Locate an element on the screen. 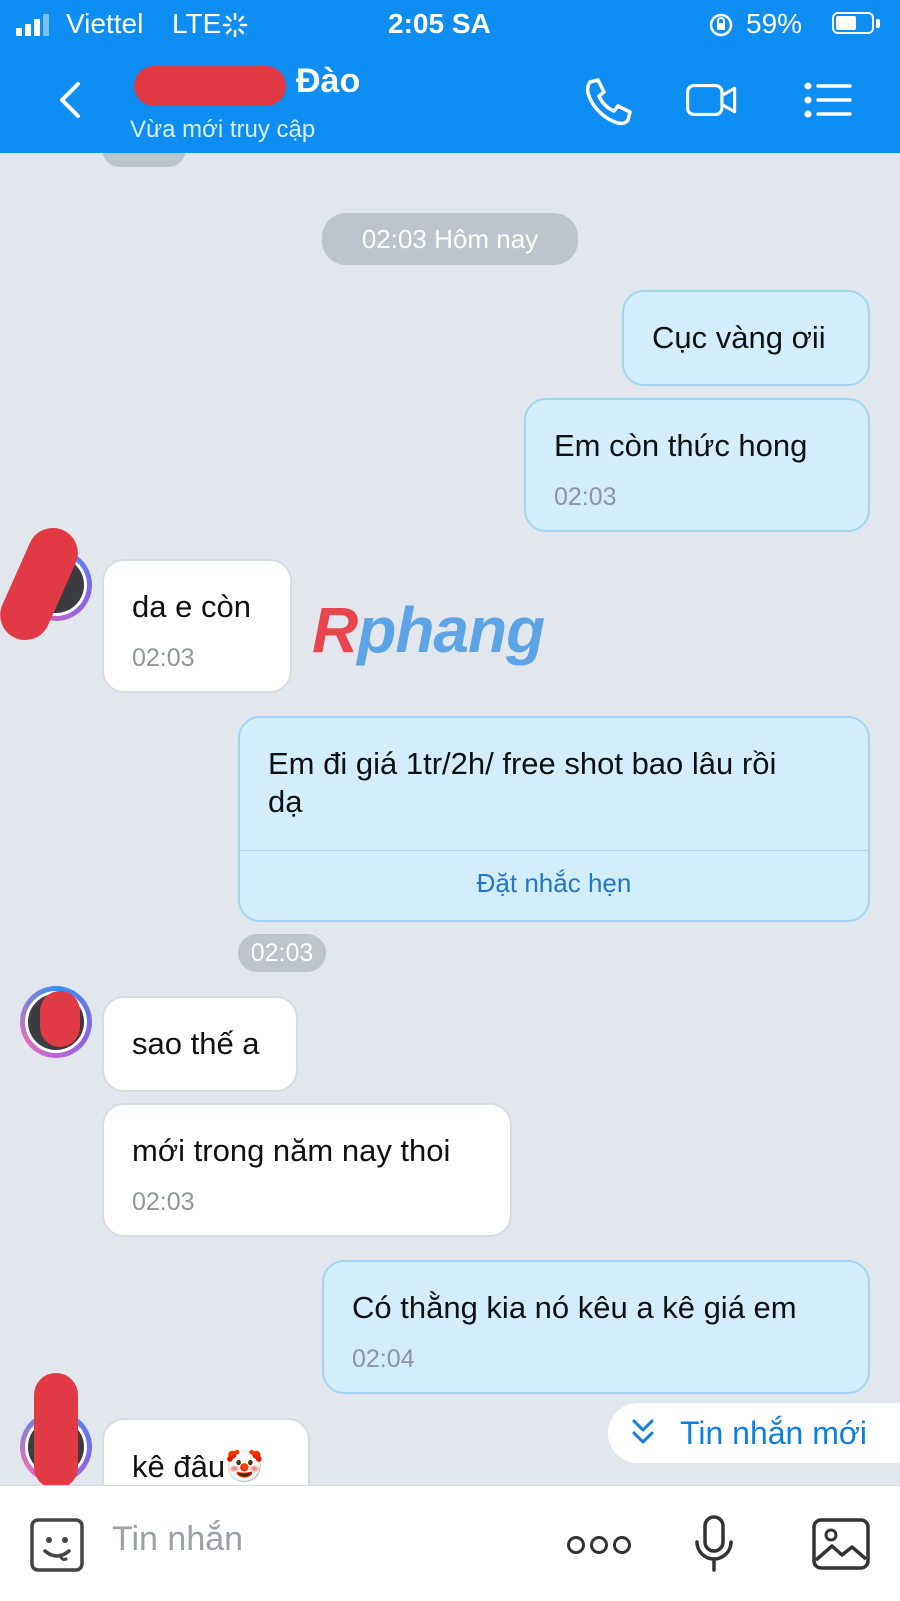  message-time: 02:04 is located at coordinates (383, 1359).